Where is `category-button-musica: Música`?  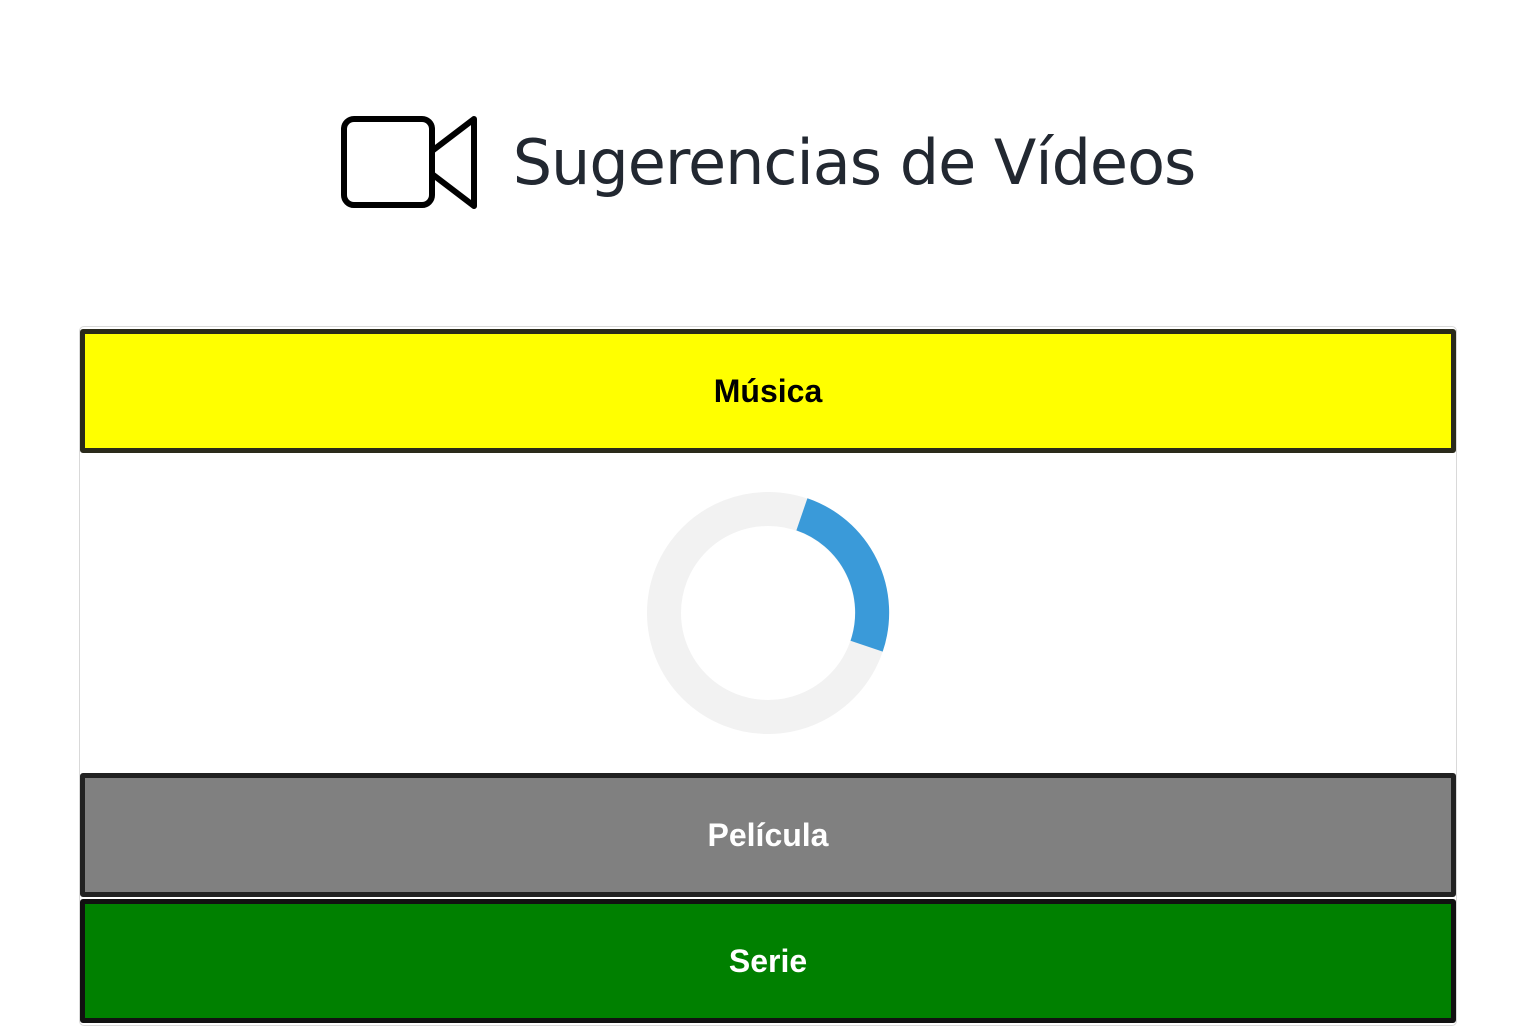 category-button-musica: Música is located at coordinates (768, 391).